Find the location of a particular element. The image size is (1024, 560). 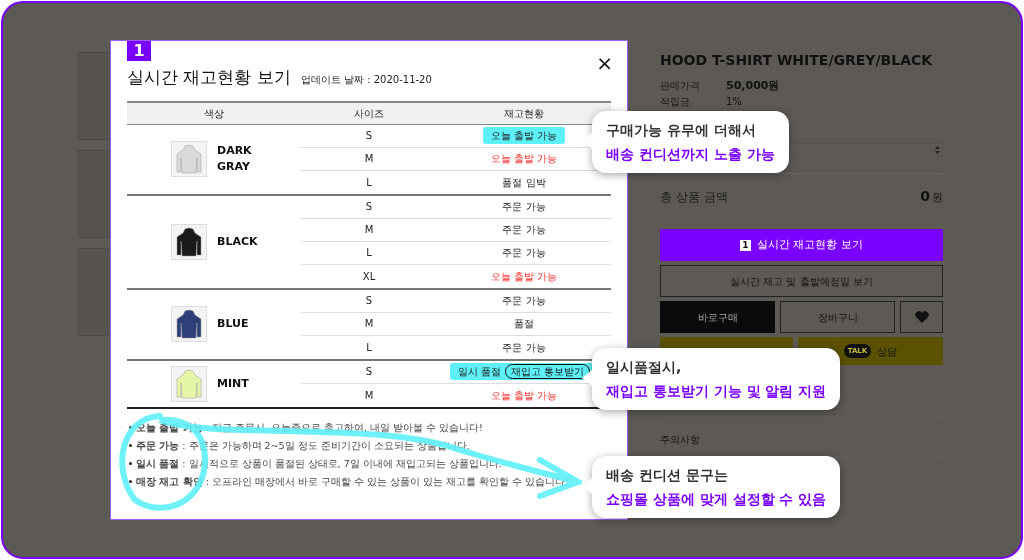

status-text: 품절 임박 is located at coordinates (524, 182).